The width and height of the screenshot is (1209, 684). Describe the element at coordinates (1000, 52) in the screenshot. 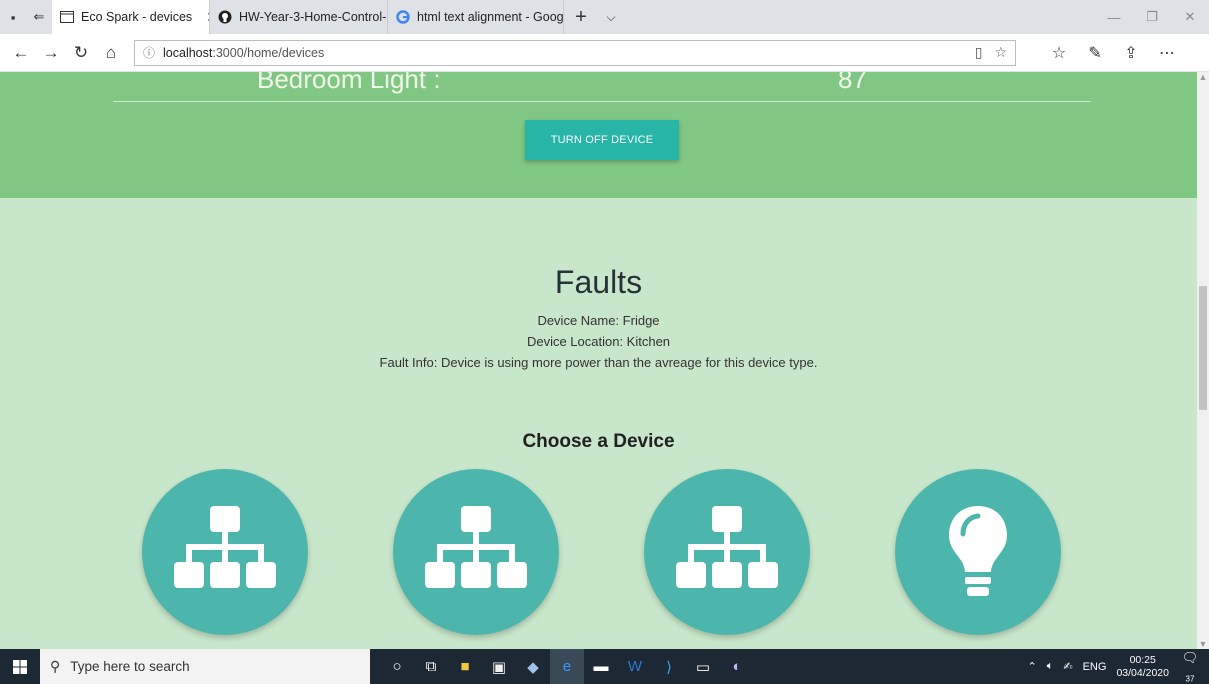

I see `favorite-star-icon: ☆` at that location.